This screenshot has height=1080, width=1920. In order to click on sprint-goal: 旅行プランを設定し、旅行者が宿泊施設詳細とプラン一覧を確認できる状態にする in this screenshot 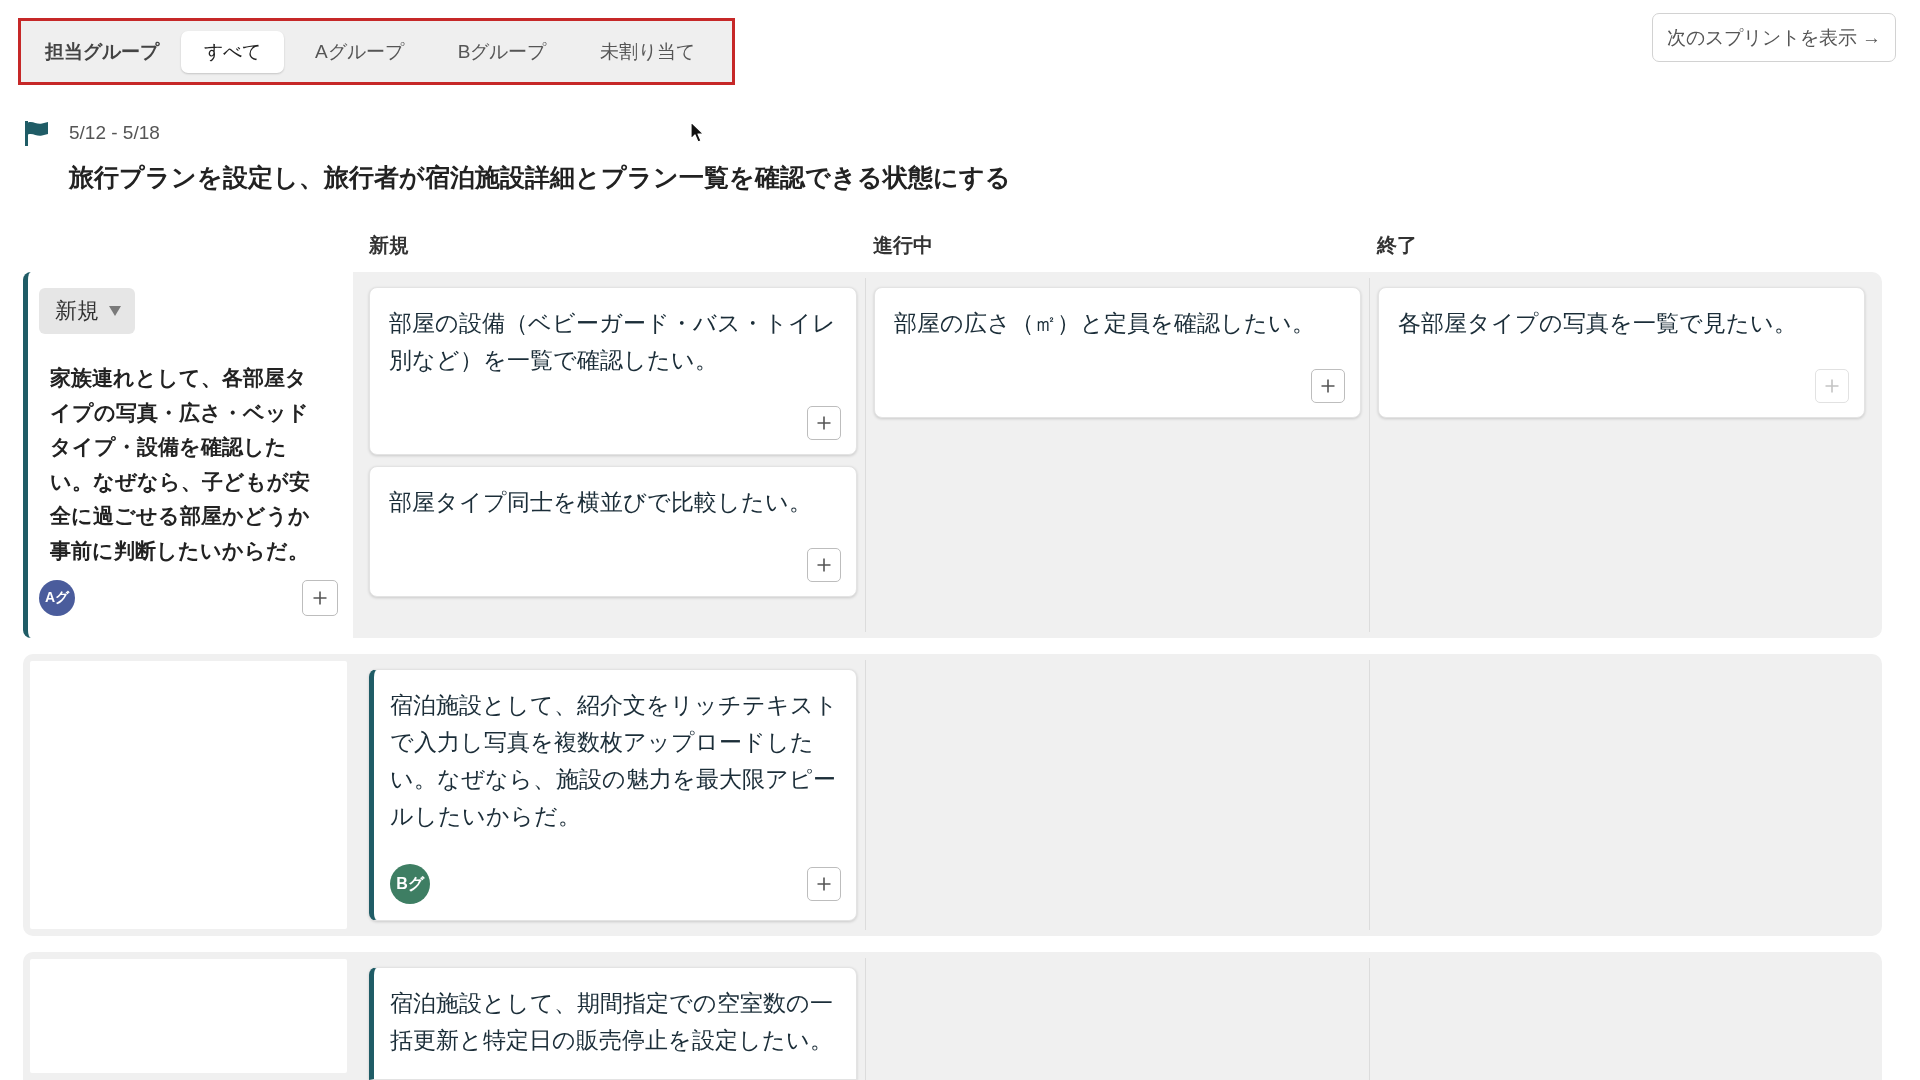, I will do `click(540, 177)`.